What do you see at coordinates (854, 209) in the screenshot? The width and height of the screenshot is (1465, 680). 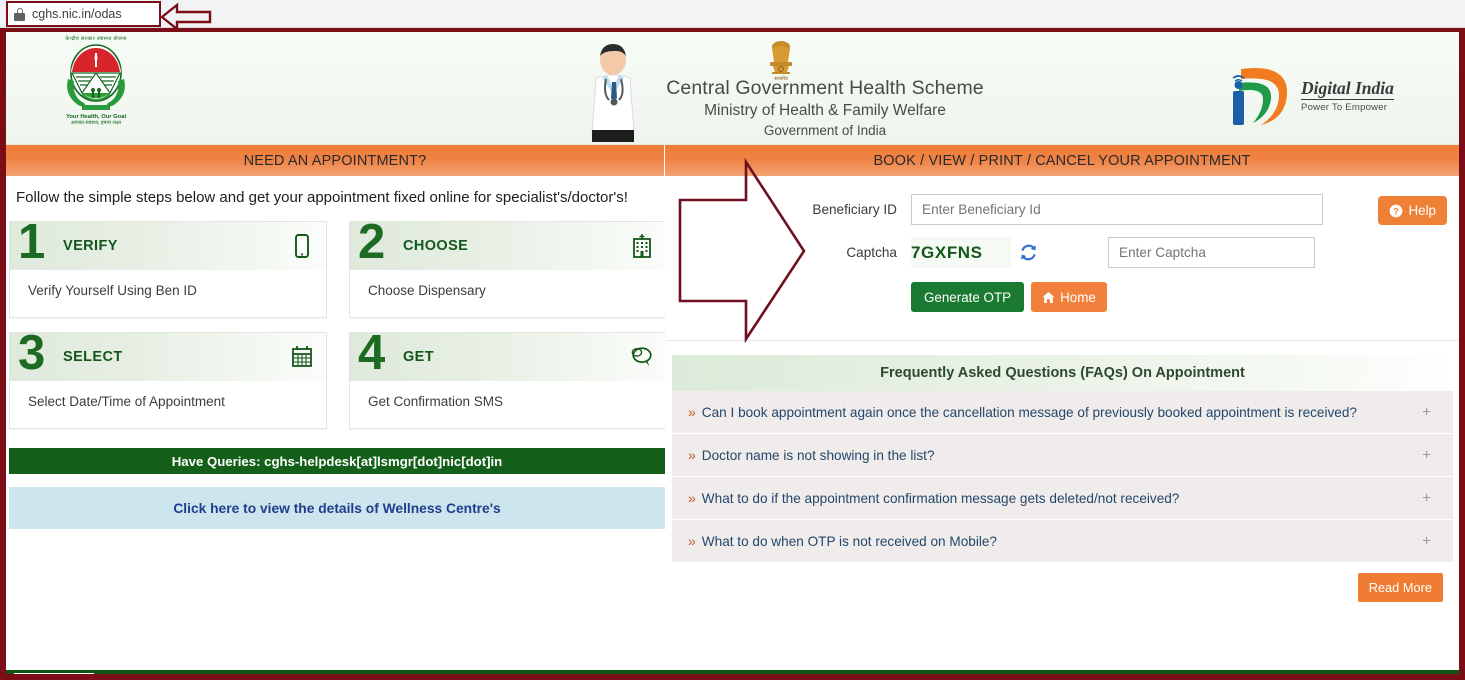 I see `beneficiary-label: Beneficiary ID` at bounding box center [854, 209].